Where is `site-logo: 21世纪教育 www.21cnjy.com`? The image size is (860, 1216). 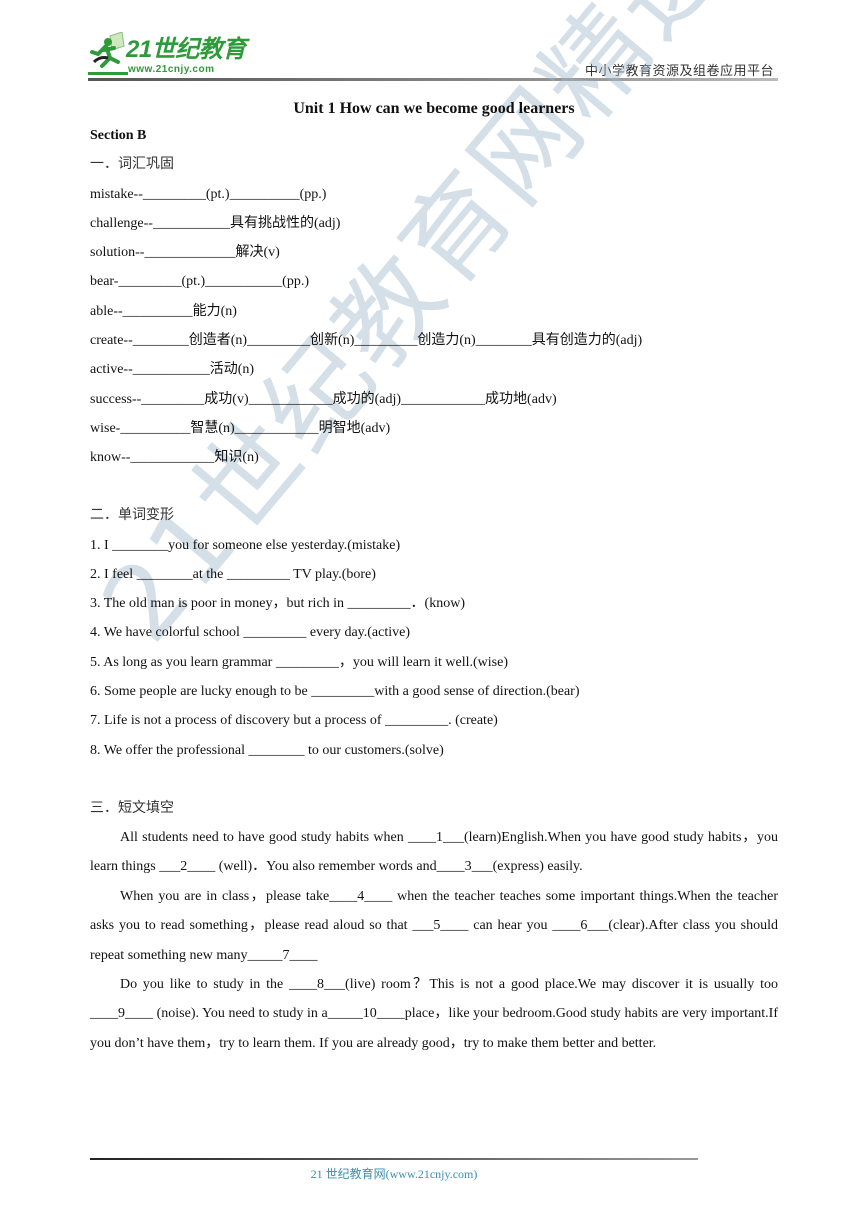
site-logo: 21世纪教育 www.21cnjy.com is located at coordinates (173, 53).